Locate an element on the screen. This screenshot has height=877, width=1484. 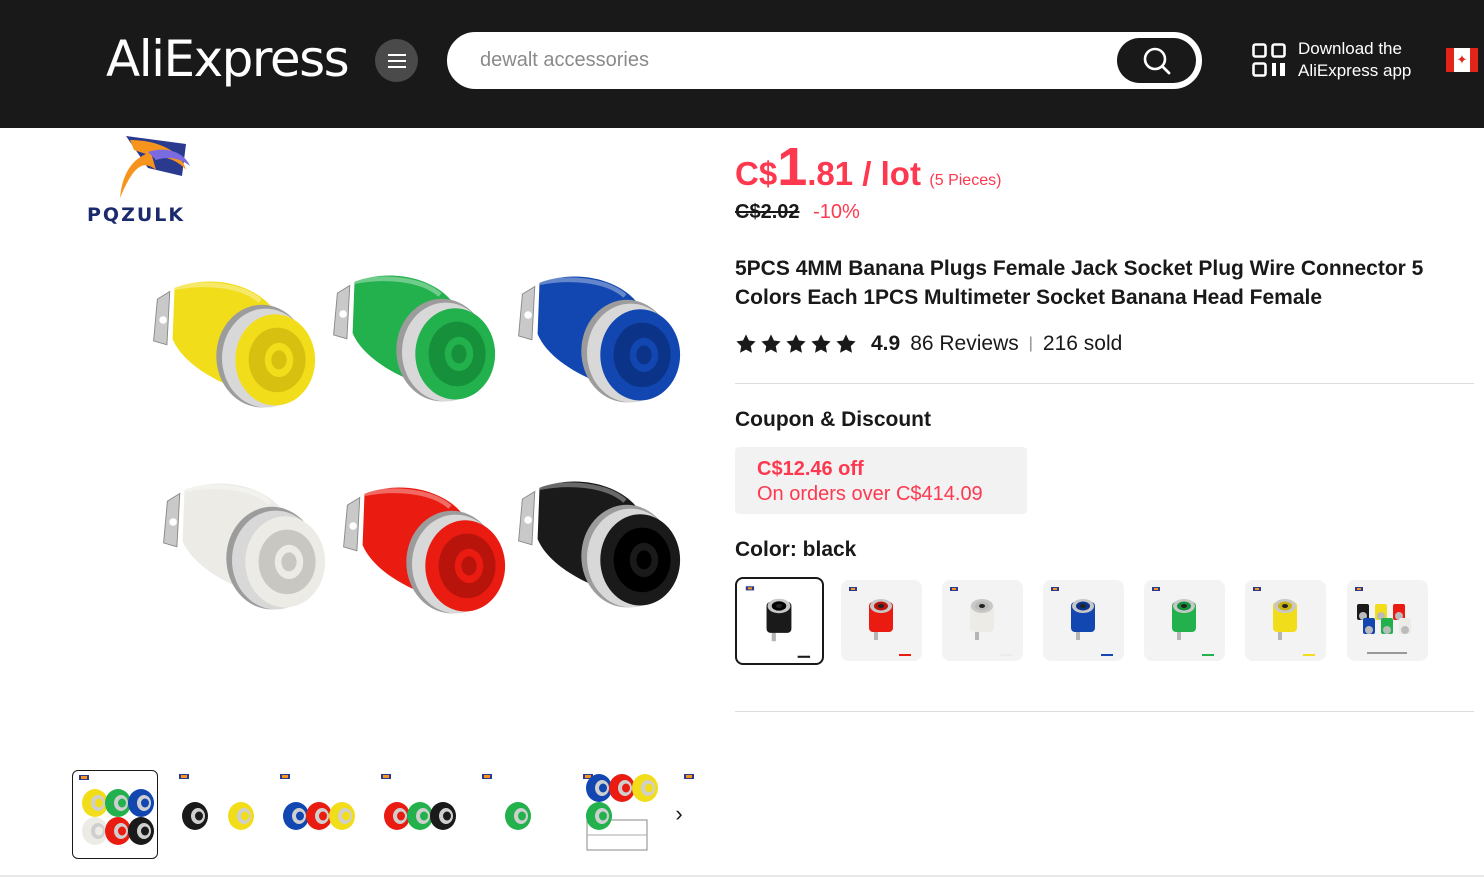
coupon-card: C$12.46 off On orders over C$414.09 is located at coordinates (881, 480).